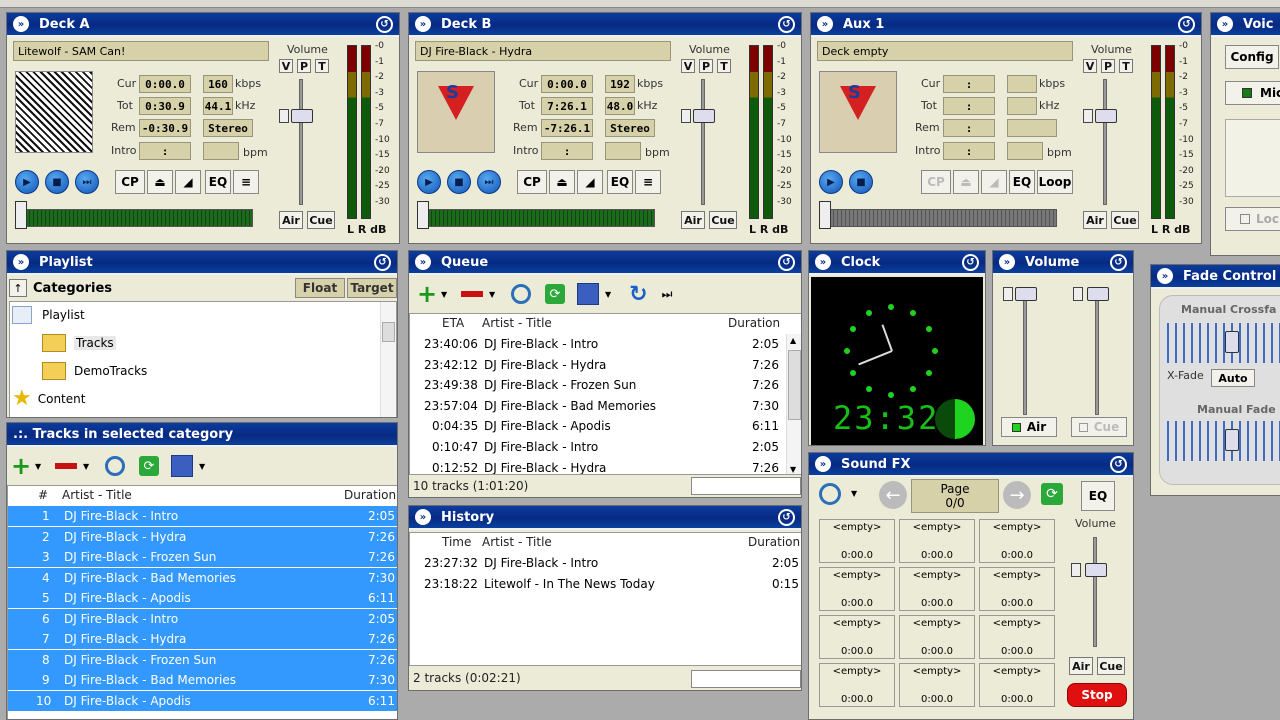 This screenshot has width=1280, height=720. What do you see at coordinates (1118, 464) in the screenshot?
I see `soundfx-restore-icon: ↺` at bounding box center [1118, 464].